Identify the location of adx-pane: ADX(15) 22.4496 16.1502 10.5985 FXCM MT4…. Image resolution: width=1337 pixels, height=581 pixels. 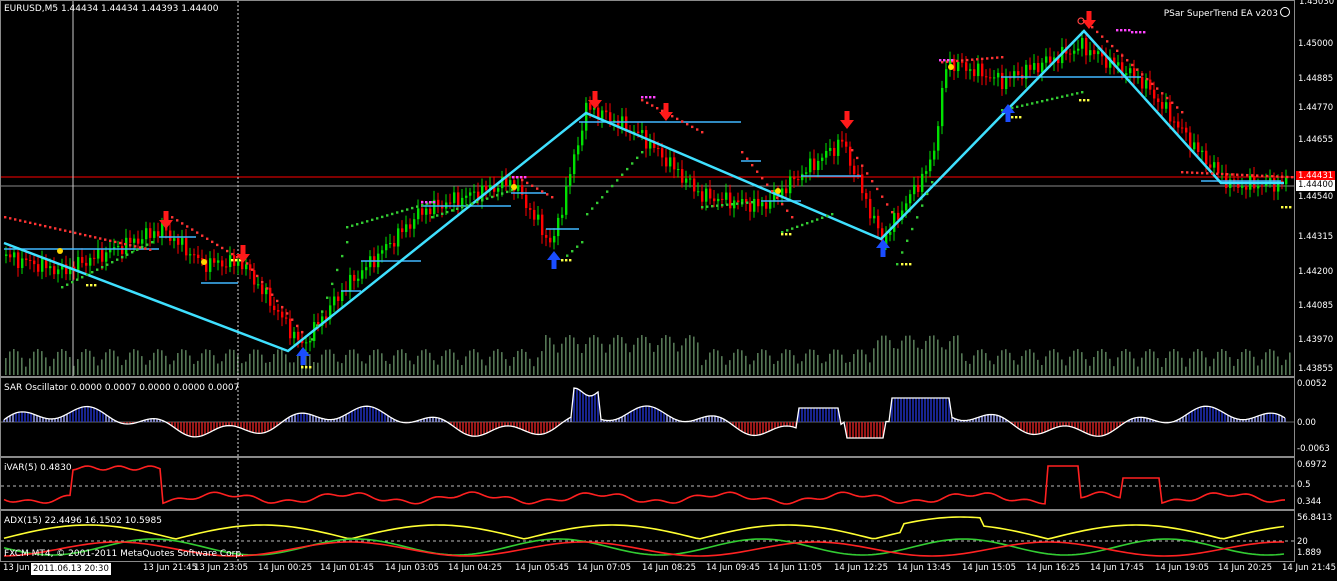
(647, 536).